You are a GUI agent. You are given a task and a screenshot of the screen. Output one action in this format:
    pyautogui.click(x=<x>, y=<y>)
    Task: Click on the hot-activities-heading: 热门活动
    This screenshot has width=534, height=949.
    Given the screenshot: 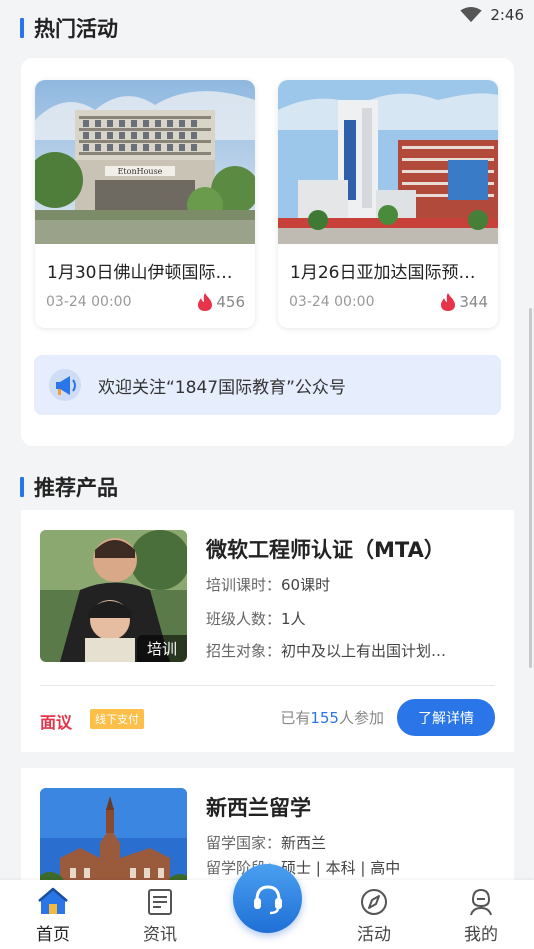 What is the action you would take?
    pyautogui.click(x=69, y=28)
    